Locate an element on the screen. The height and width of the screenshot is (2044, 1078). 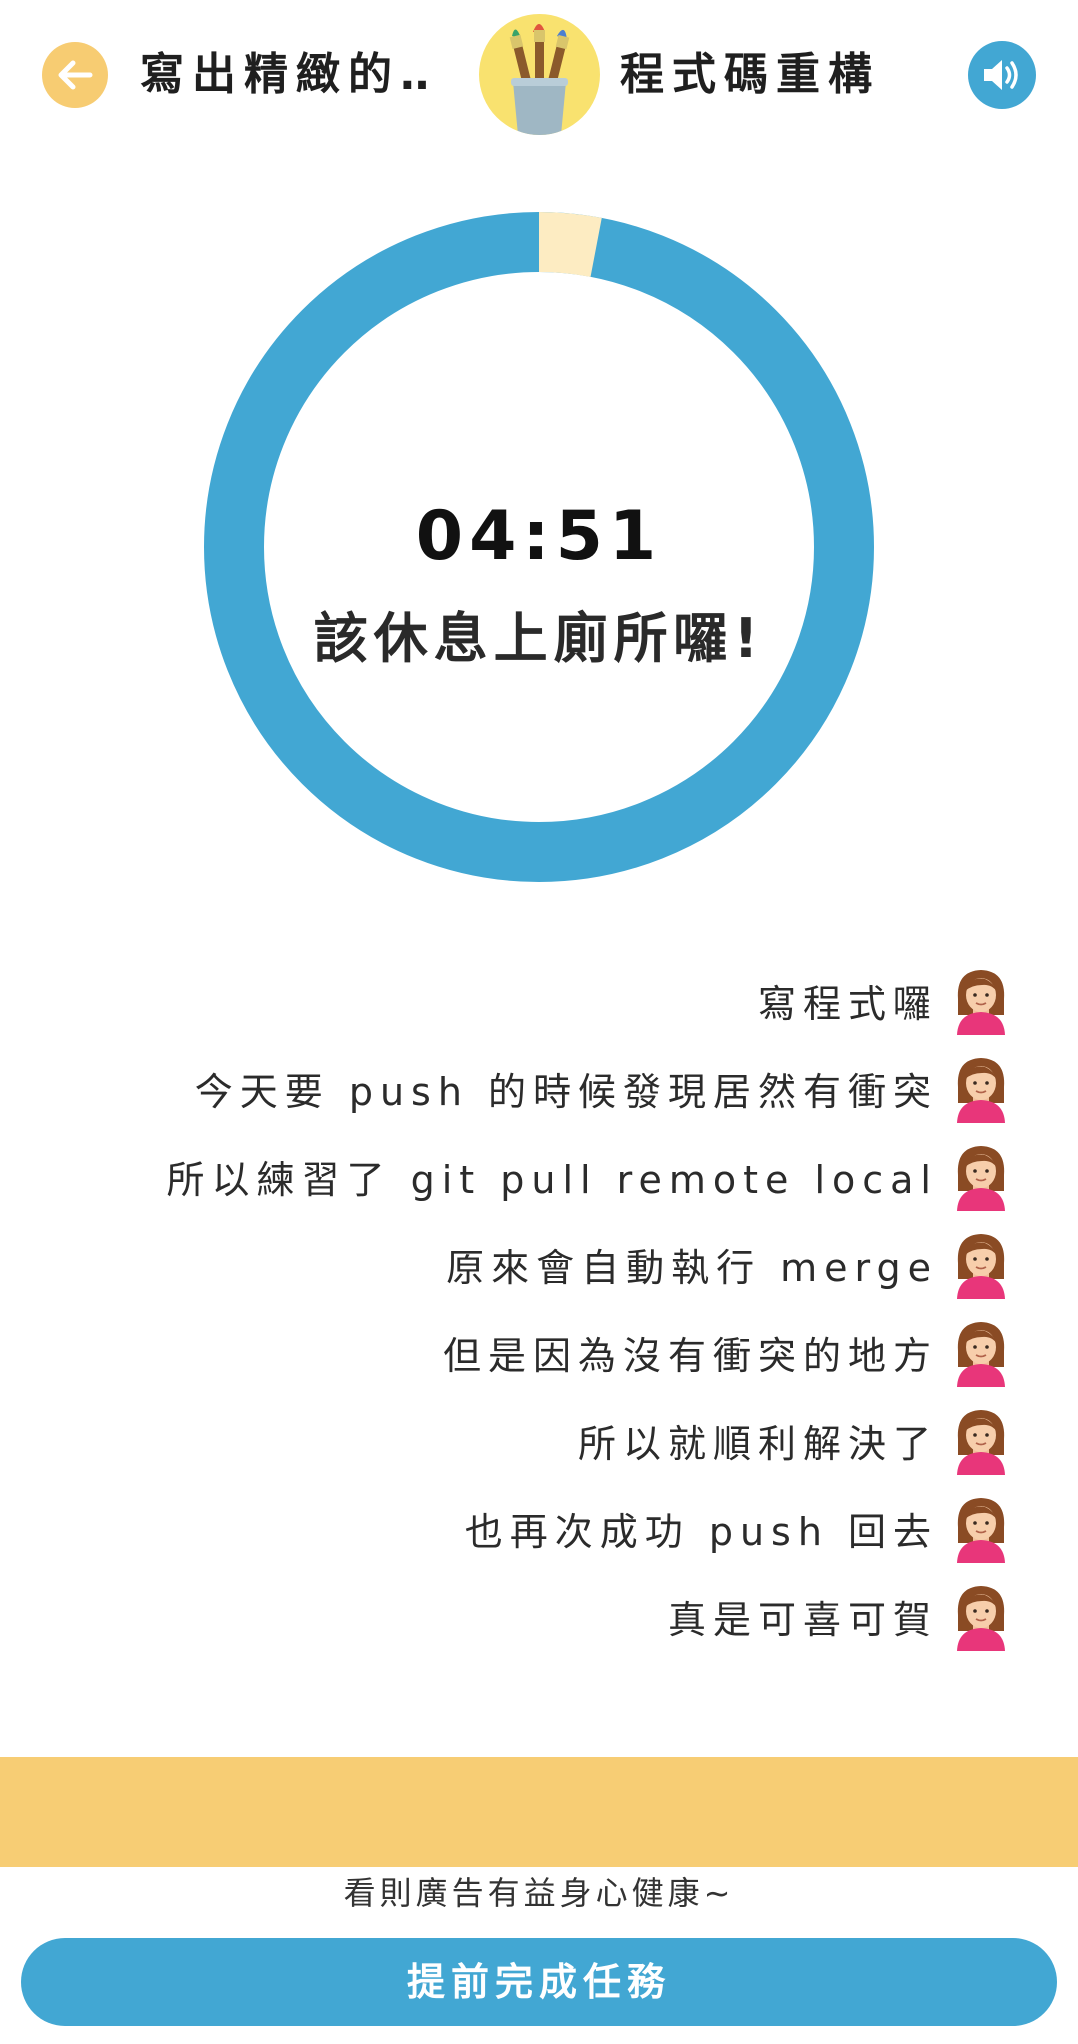
back-button is located at coordinates (75, 75).